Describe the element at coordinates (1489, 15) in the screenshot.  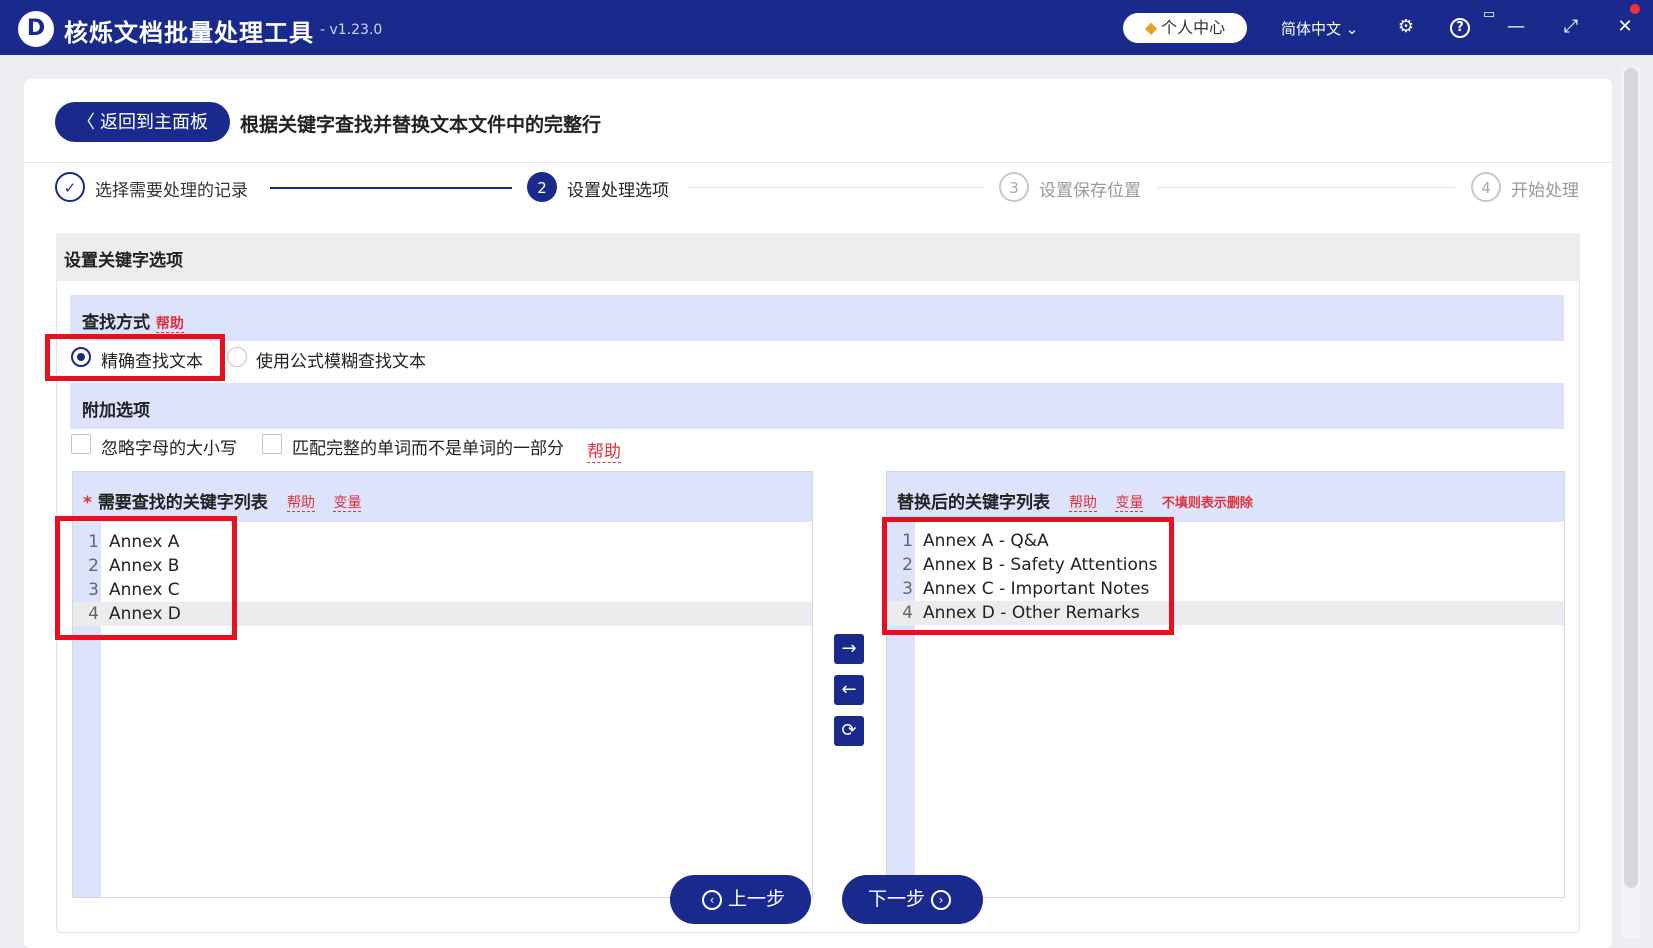
I see `screenshot-icon: ▭` at that location.